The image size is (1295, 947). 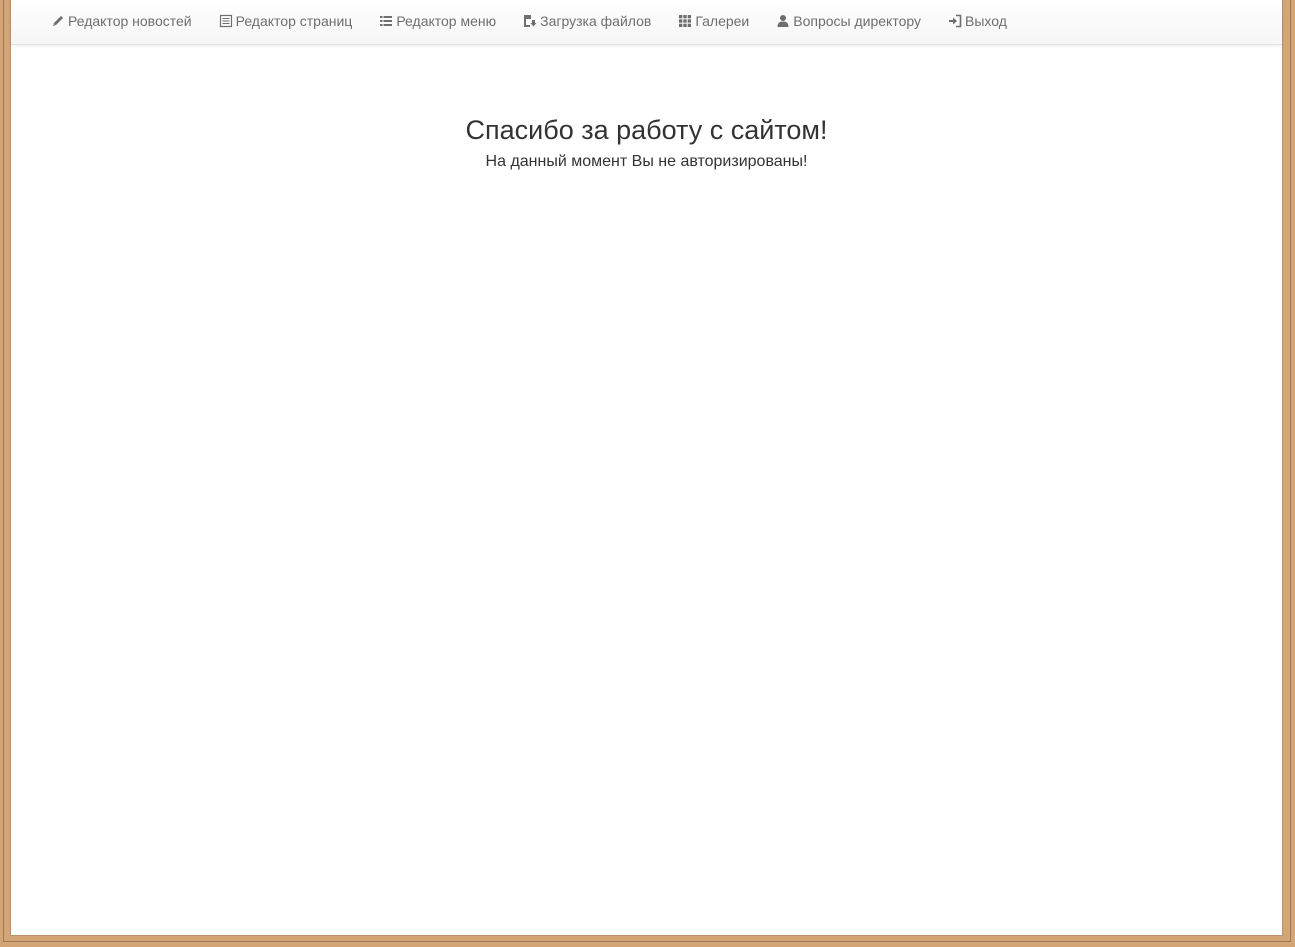 I want to click on nav-item-logout: Выход, so click(x=977, y=21).